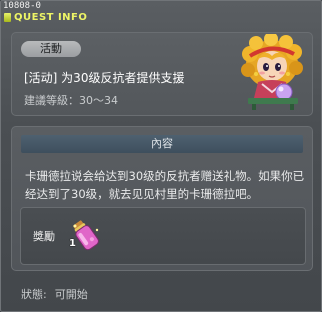 This screenshot has width=322, height=312. Describe the element at coordinates (98, 100) in the screenshot. I see `recommended-level-range: 30～34` at that location.